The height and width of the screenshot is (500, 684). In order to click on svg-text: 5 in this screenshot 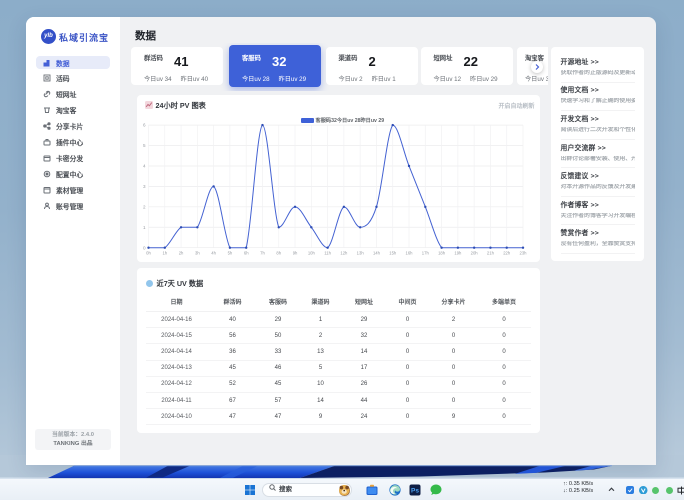, I will do `click(143, 145)`.